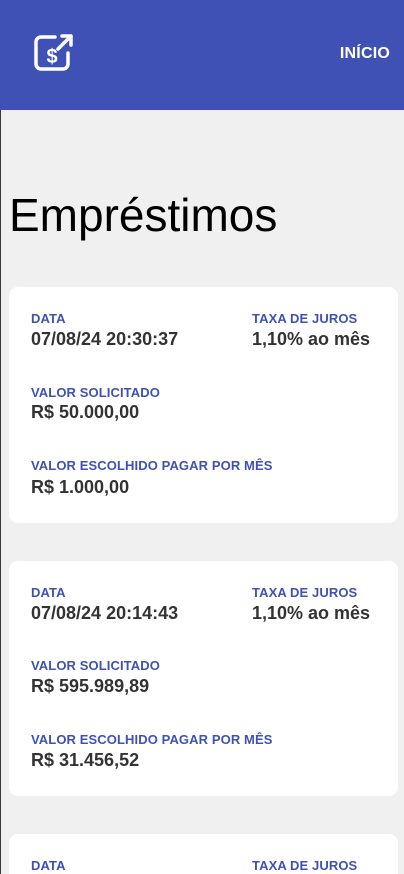 Image resolution: width=404 pixels, height=874 pixels. Describe the element at coordinates (90, 686) in the screenshot. I see `requested-value: R$ 595.989,89` at that location.